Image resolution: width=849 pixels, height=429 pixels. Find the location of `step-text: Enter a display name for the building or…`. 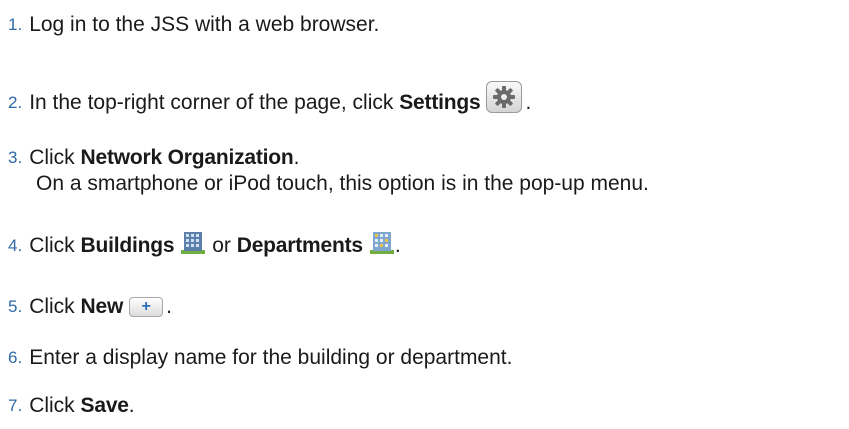

step-text: Enter a display name for the building or… is located at coordinates (271, 357).